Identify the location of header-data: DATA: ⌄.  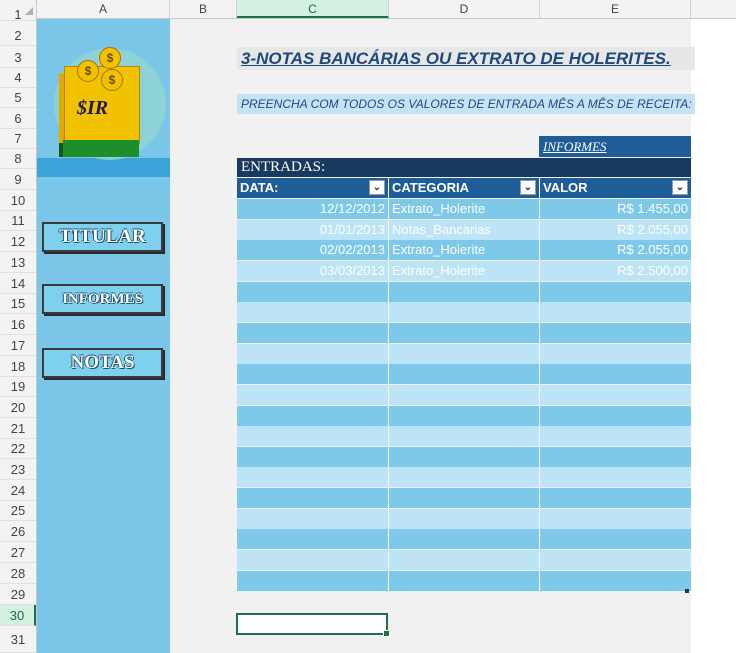
(313, 188).